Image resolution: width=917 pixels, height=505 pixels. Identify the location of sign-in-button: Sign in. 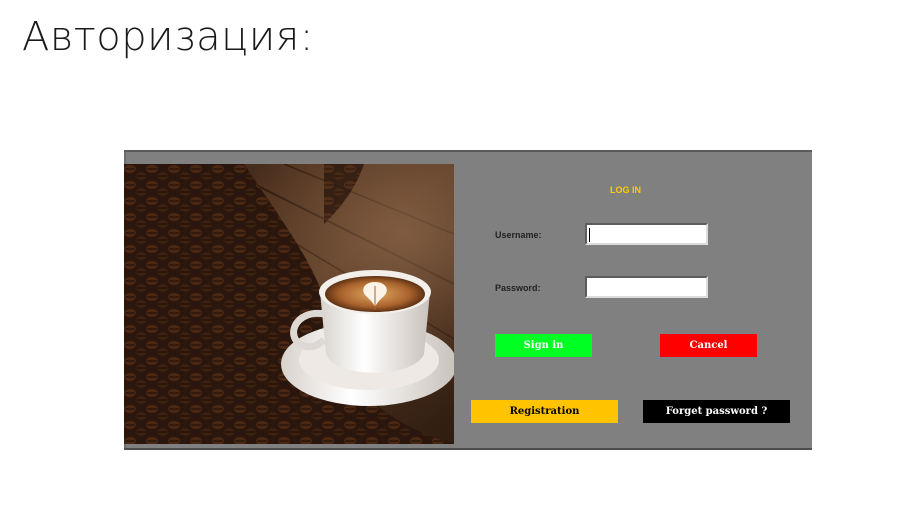
(543, 345).